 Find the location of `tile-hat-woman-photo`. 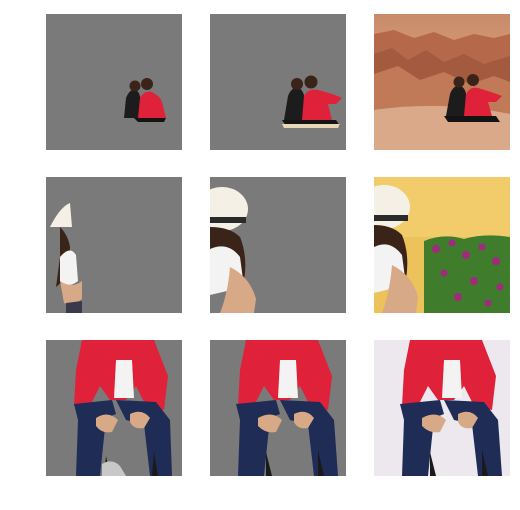

tile-hat-woman-photo is located at coordinates (442, 245).